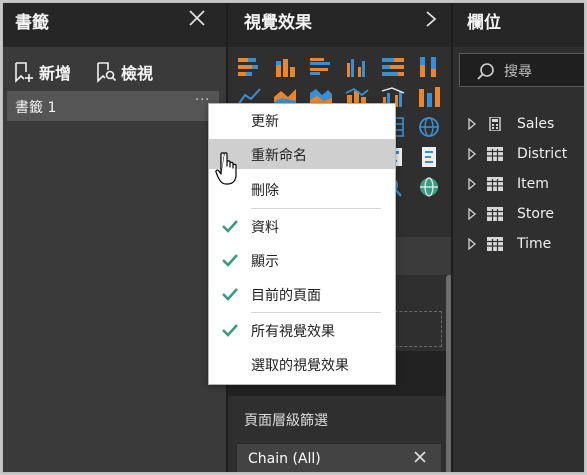 The image size is (587, 475). What do you see at coordinates (36, 108) in the screenshot?
I see `bookmark-item-label: 書籤 1` at bounding box center [36, 108].